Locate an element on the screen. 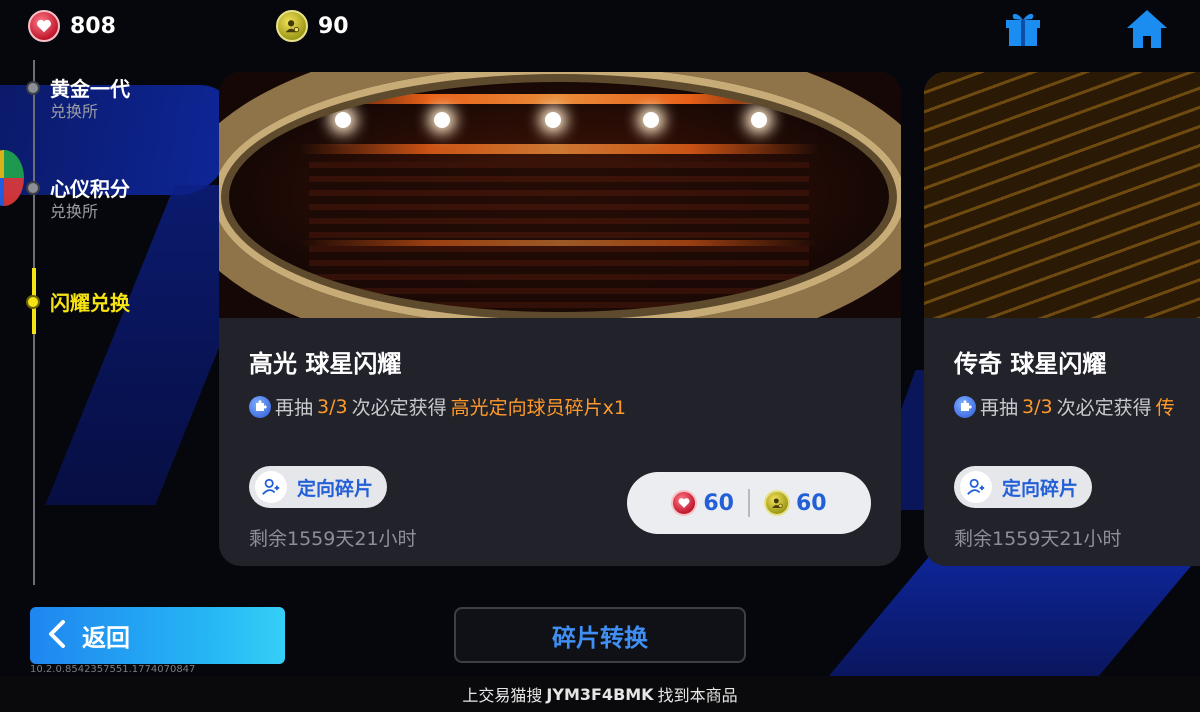 This screenshot has width=1200, height=712. price-hearts: 60 is located at coordinates (702, 503).